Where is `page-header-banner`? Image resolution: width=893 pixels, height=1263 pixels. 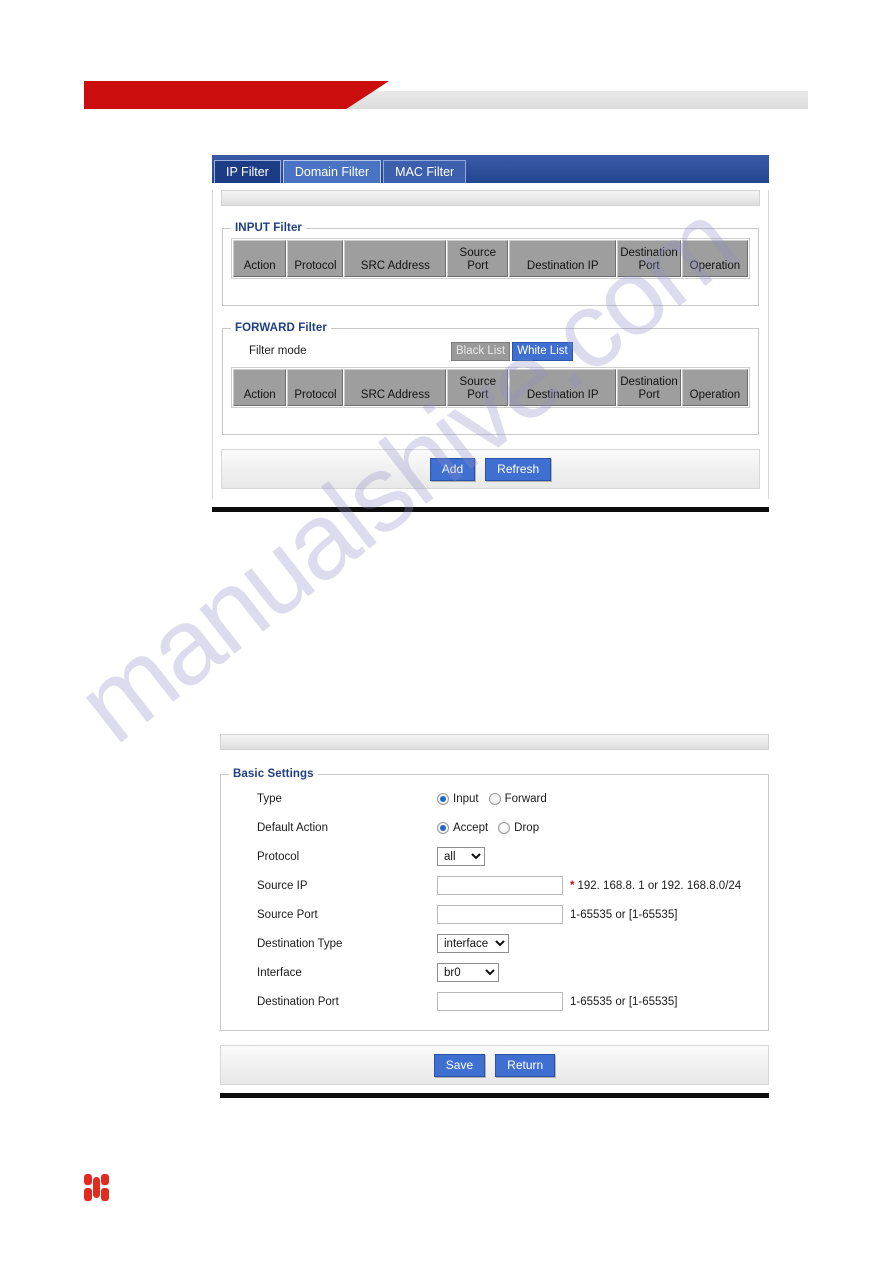 page-header-banner is located at coordinates (446, 95).